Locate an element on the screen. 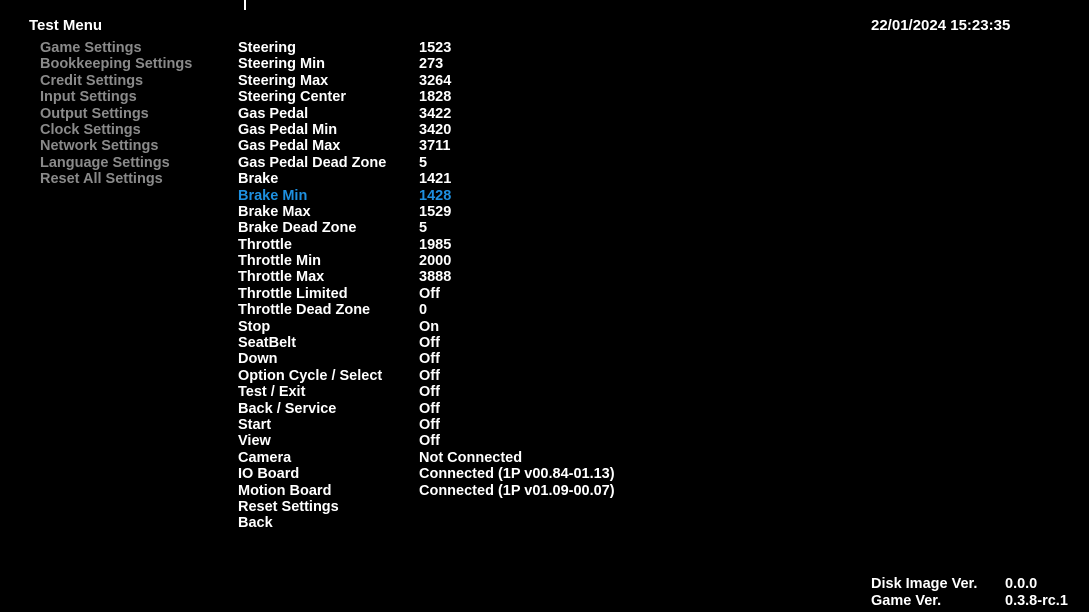 This screenshot has width=1089, height=612. setting-value: 1428 is located at coordinates (435, 195).